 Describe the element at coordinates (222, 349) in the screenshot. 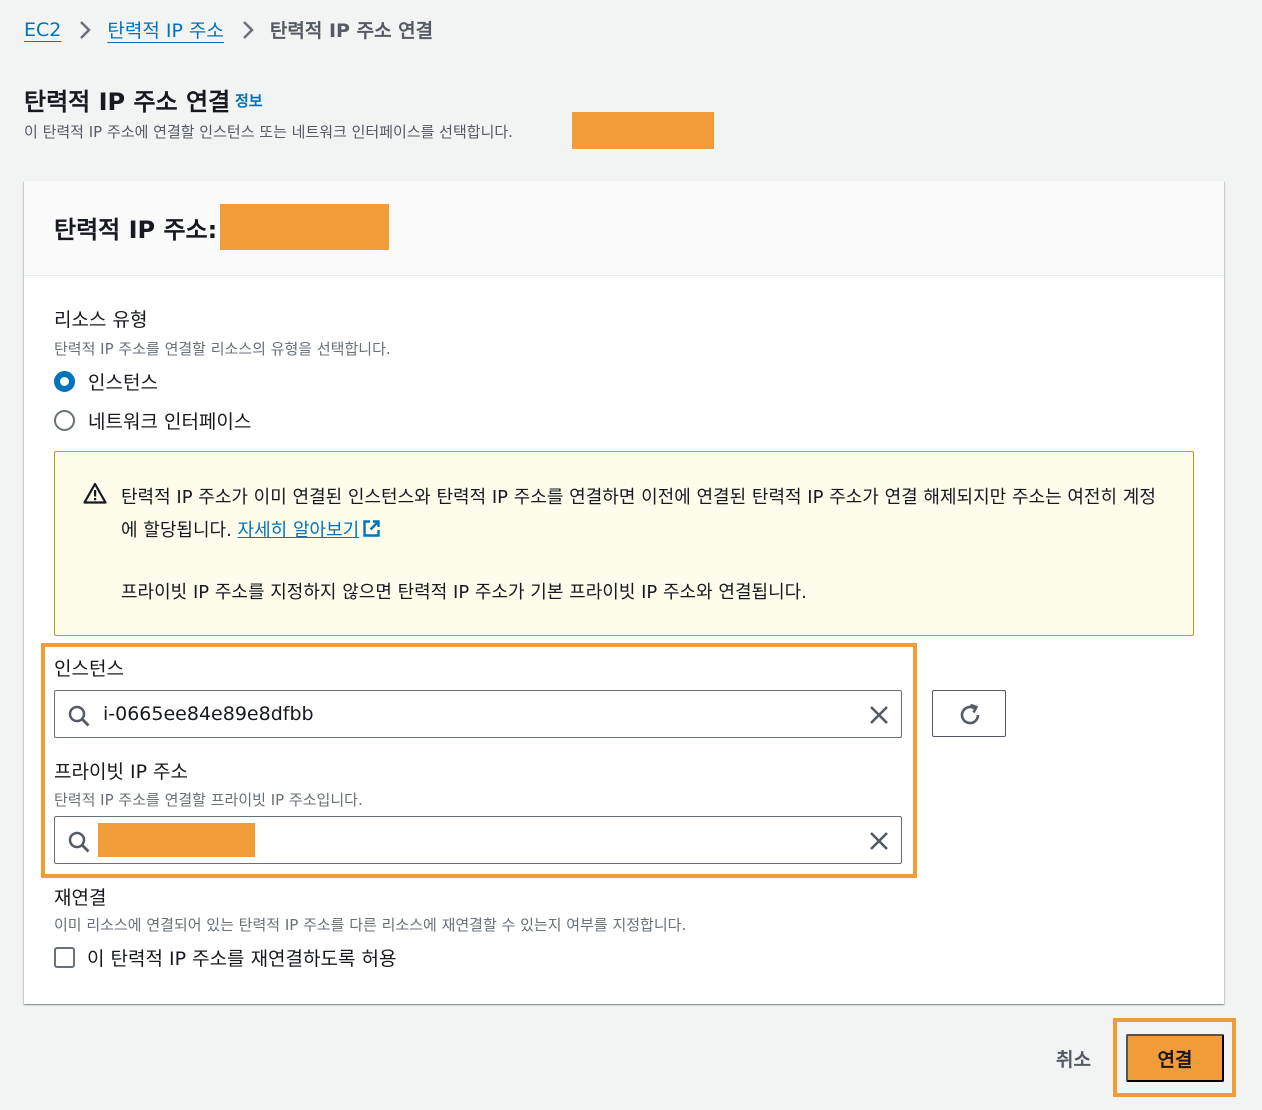

I see `resource-type-description: 탄력적 IP 주소를 연결할 리소스의 유형을 선택합니다.` at that location.